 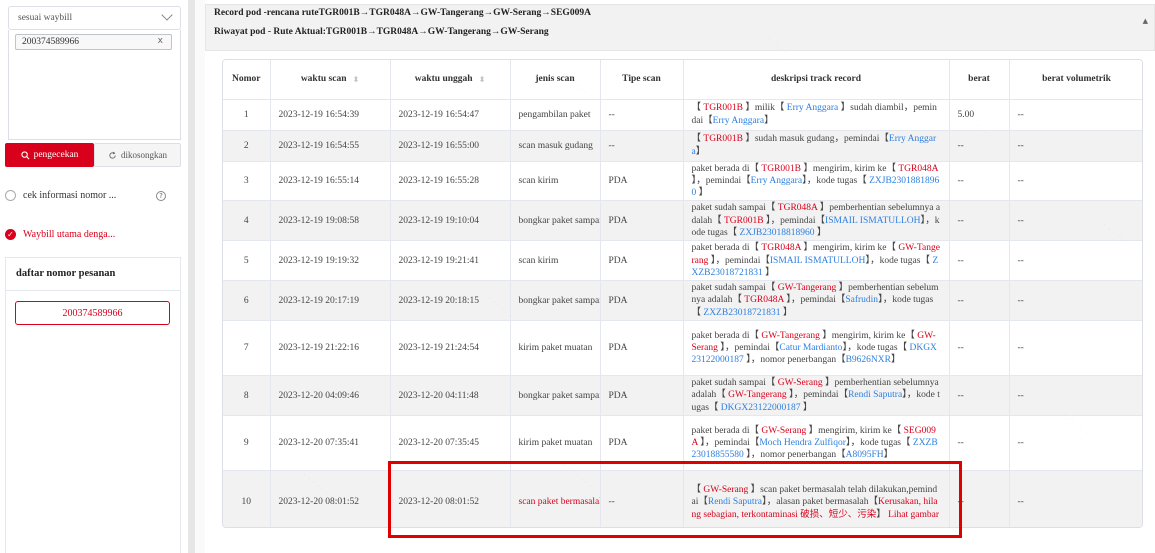 What do you see at coordinates (247, 261) in the screenshot?
I see `cell-nomor: 5` at bounding box center [247, 261].